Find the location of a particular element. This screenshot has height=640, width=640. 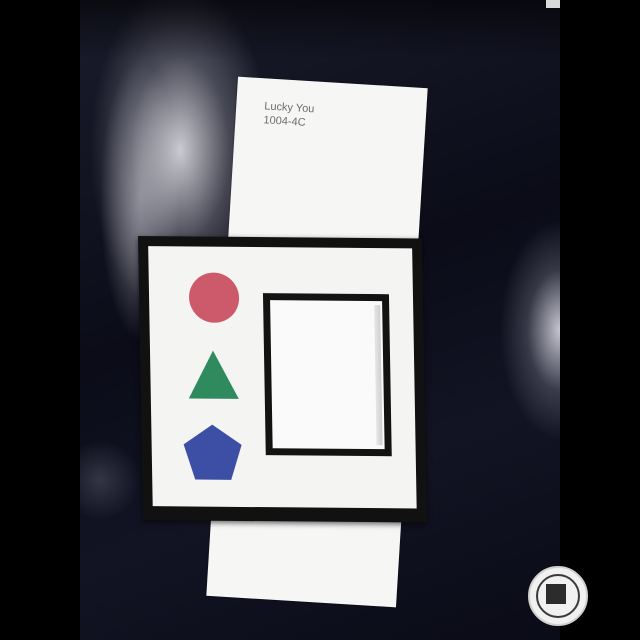

red-circle-shape is located at coordinates (214, 297).